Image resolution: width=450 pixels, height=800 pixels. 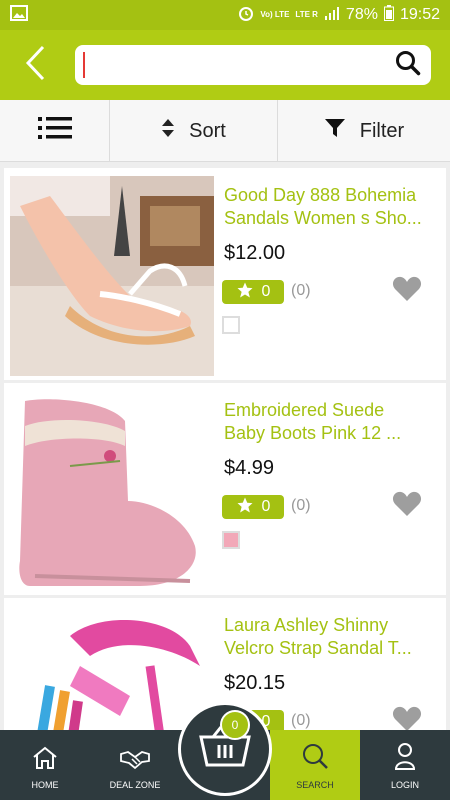 What do you see at coordinates (225, 15) in the screenshot?
I see `status-bar: Vo) LTE LTE R 78% 19:52` at bounding box center [225, 15].